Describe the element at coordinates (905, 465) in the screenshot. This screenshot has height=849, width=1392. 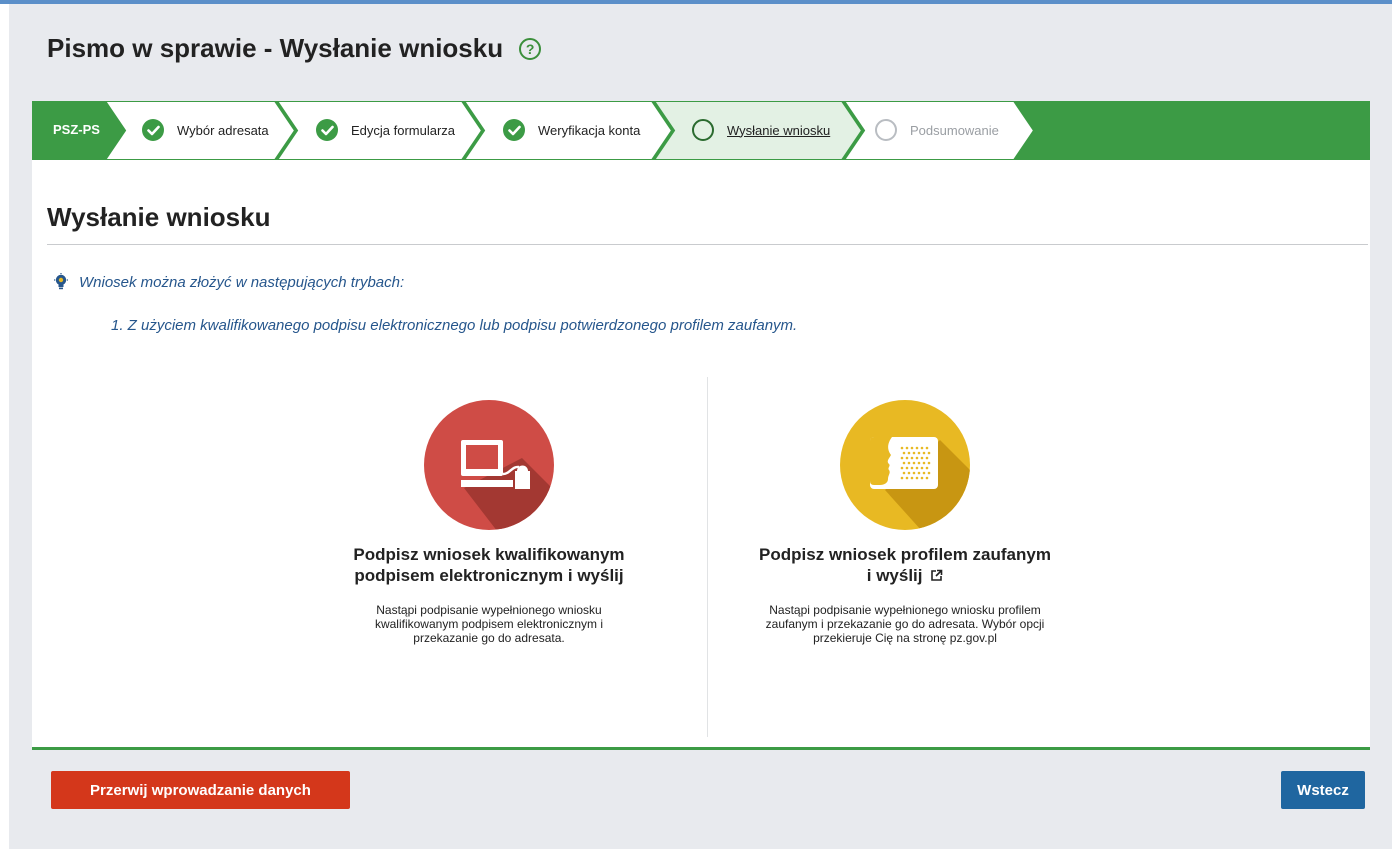
I see `trusted-profile-icon` at that location.